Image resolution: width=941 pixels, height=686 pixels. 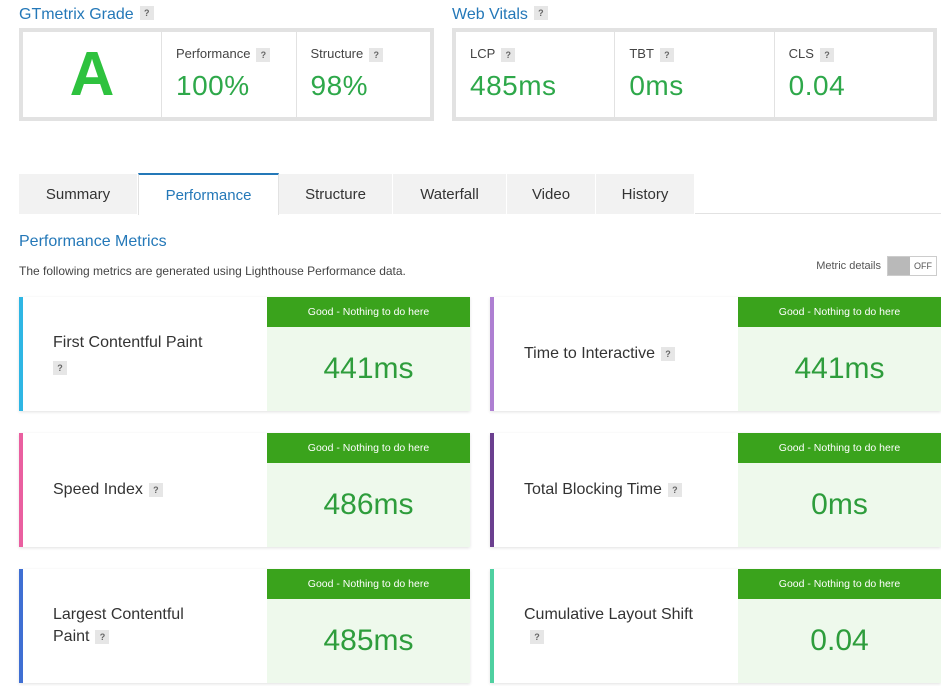 What do you see at coordinates (590, 353) in the screenshot?
I see `metric-name: Time to Interactive` at bounding box center [590, 353].